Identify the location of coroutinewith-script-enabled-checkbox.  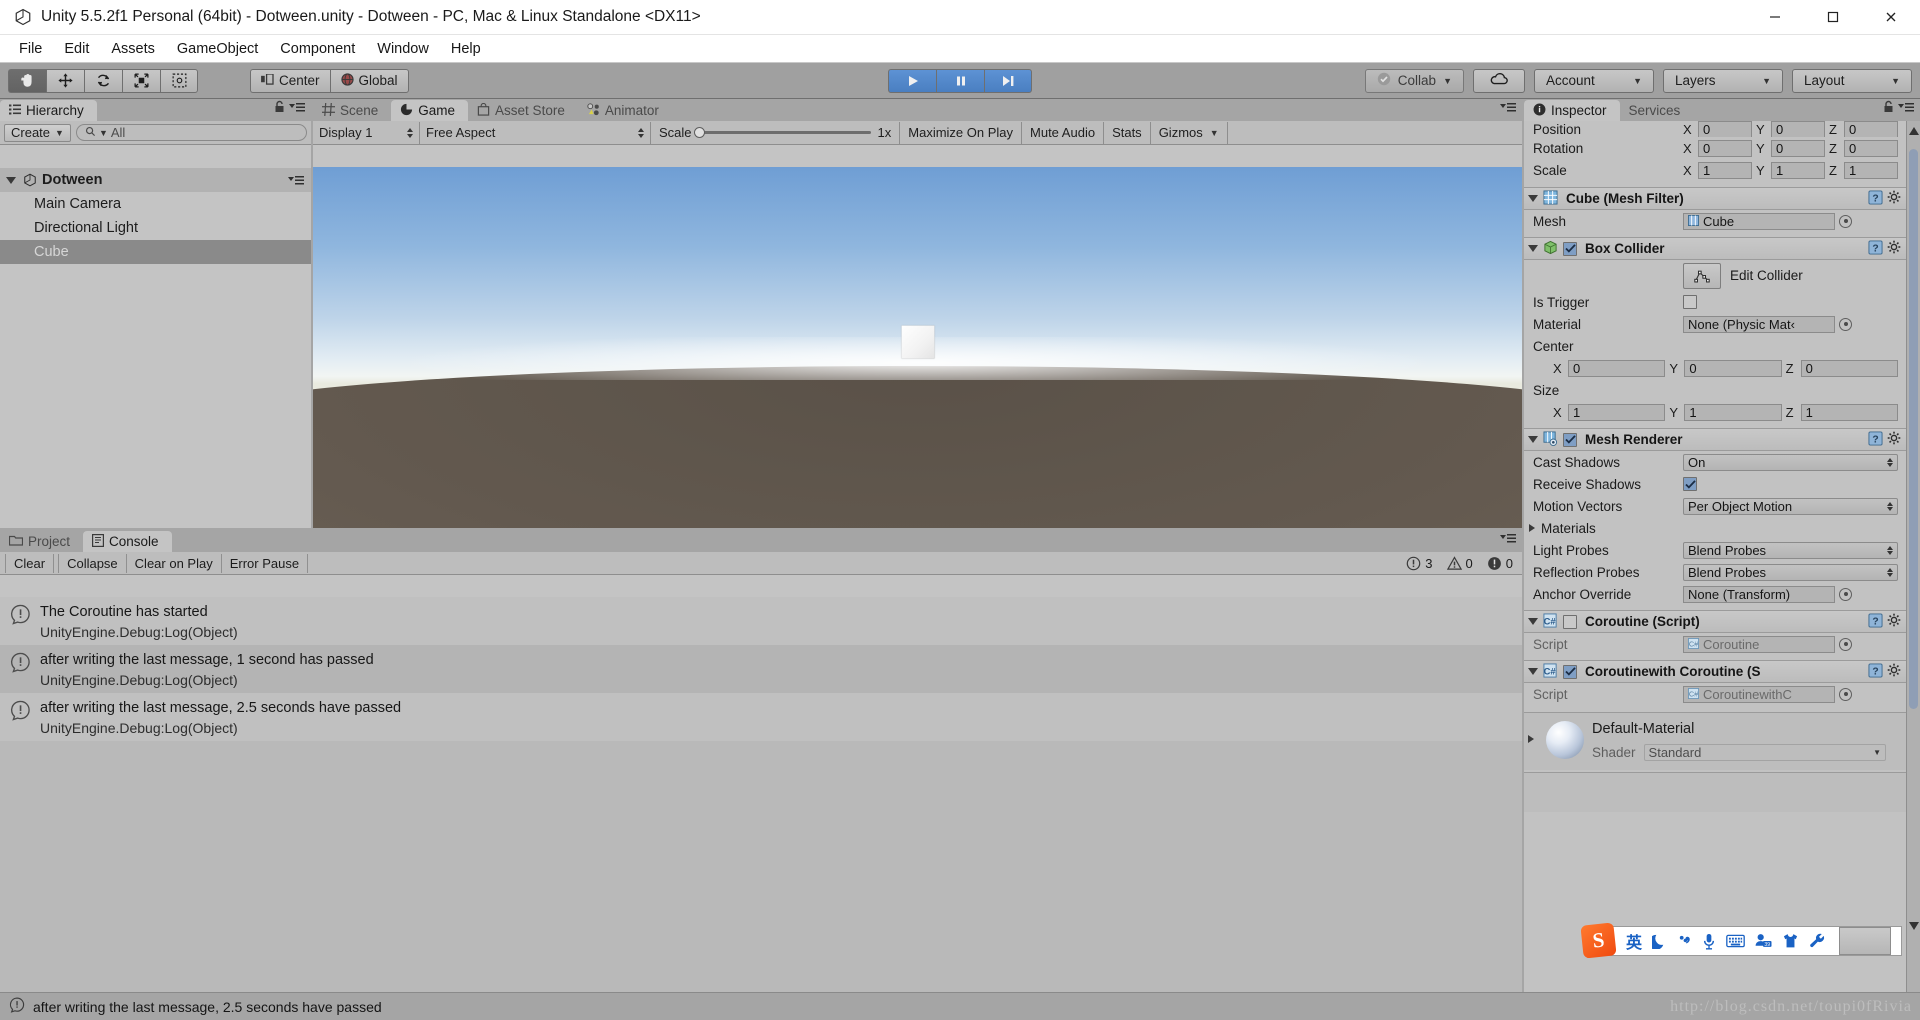
(1570, 671).